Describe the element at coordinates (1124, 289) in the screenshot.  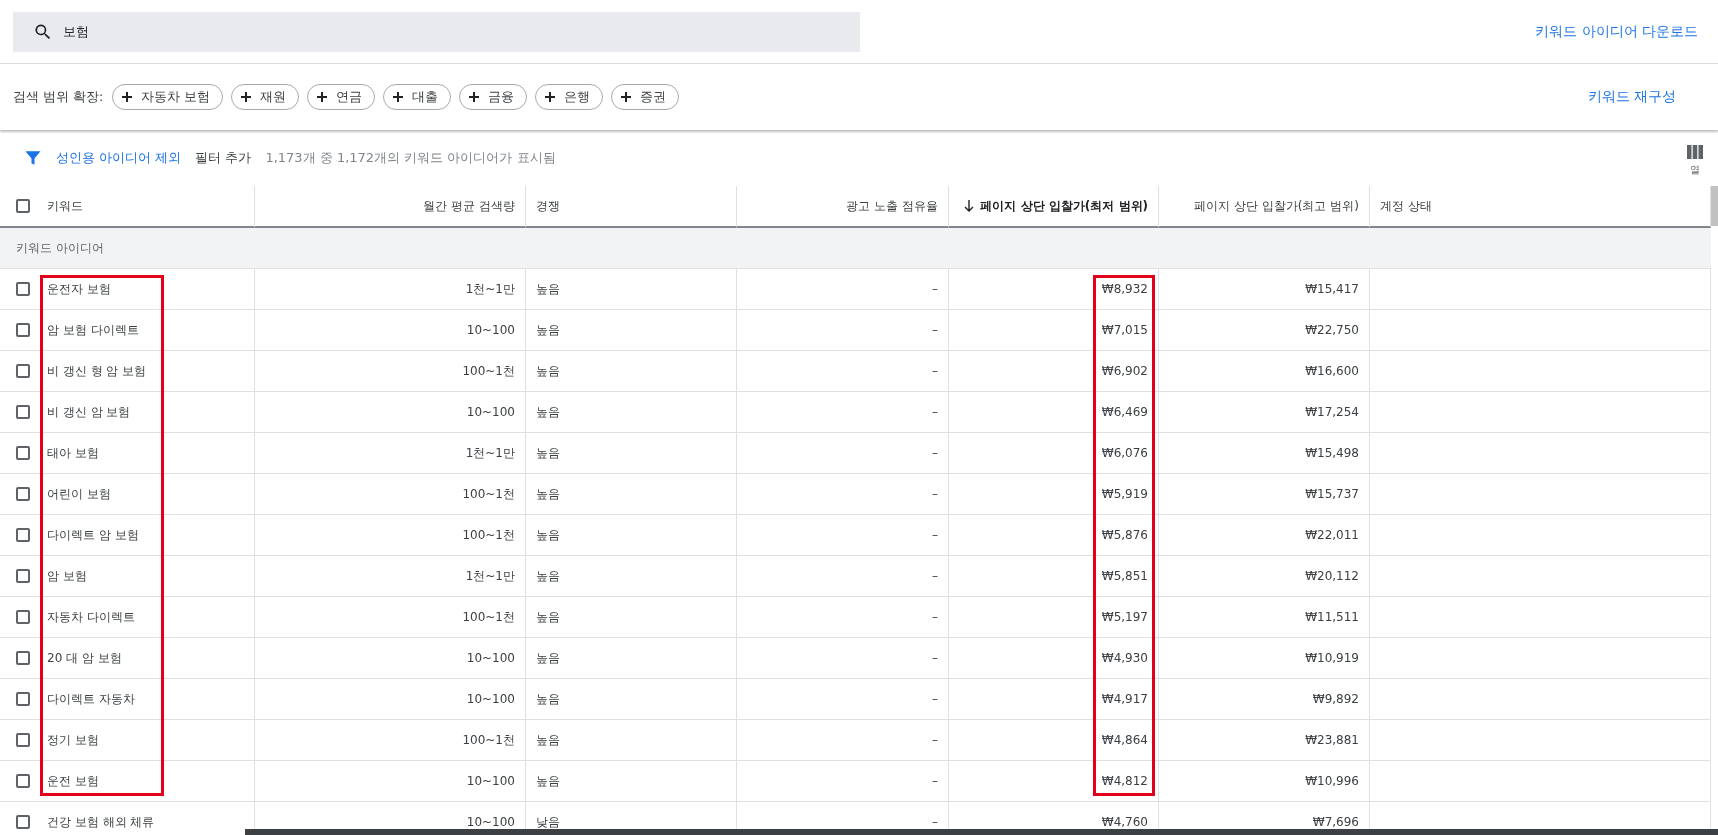
I see `table-cell: ₩8,932` at that location.